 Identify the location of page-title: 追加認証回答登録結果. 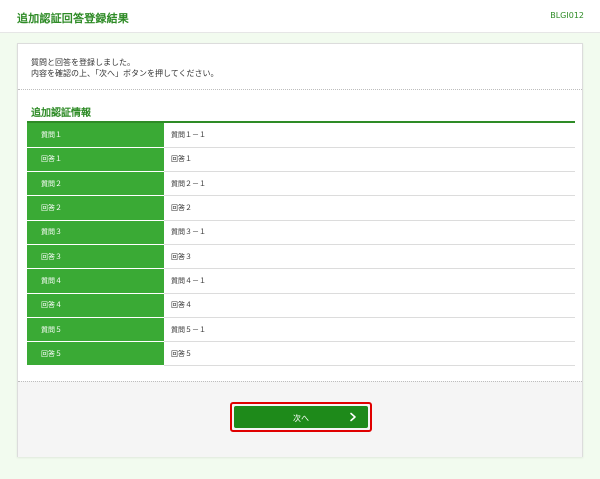
(73, 18).